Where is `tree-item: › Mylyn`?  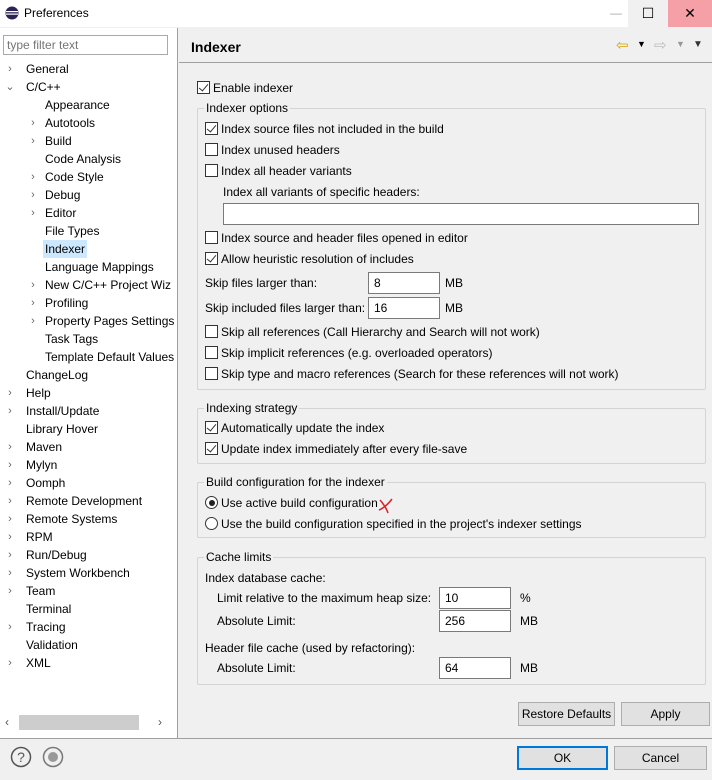 tree-item: › Mylyn is located at coordinates (33, 465).